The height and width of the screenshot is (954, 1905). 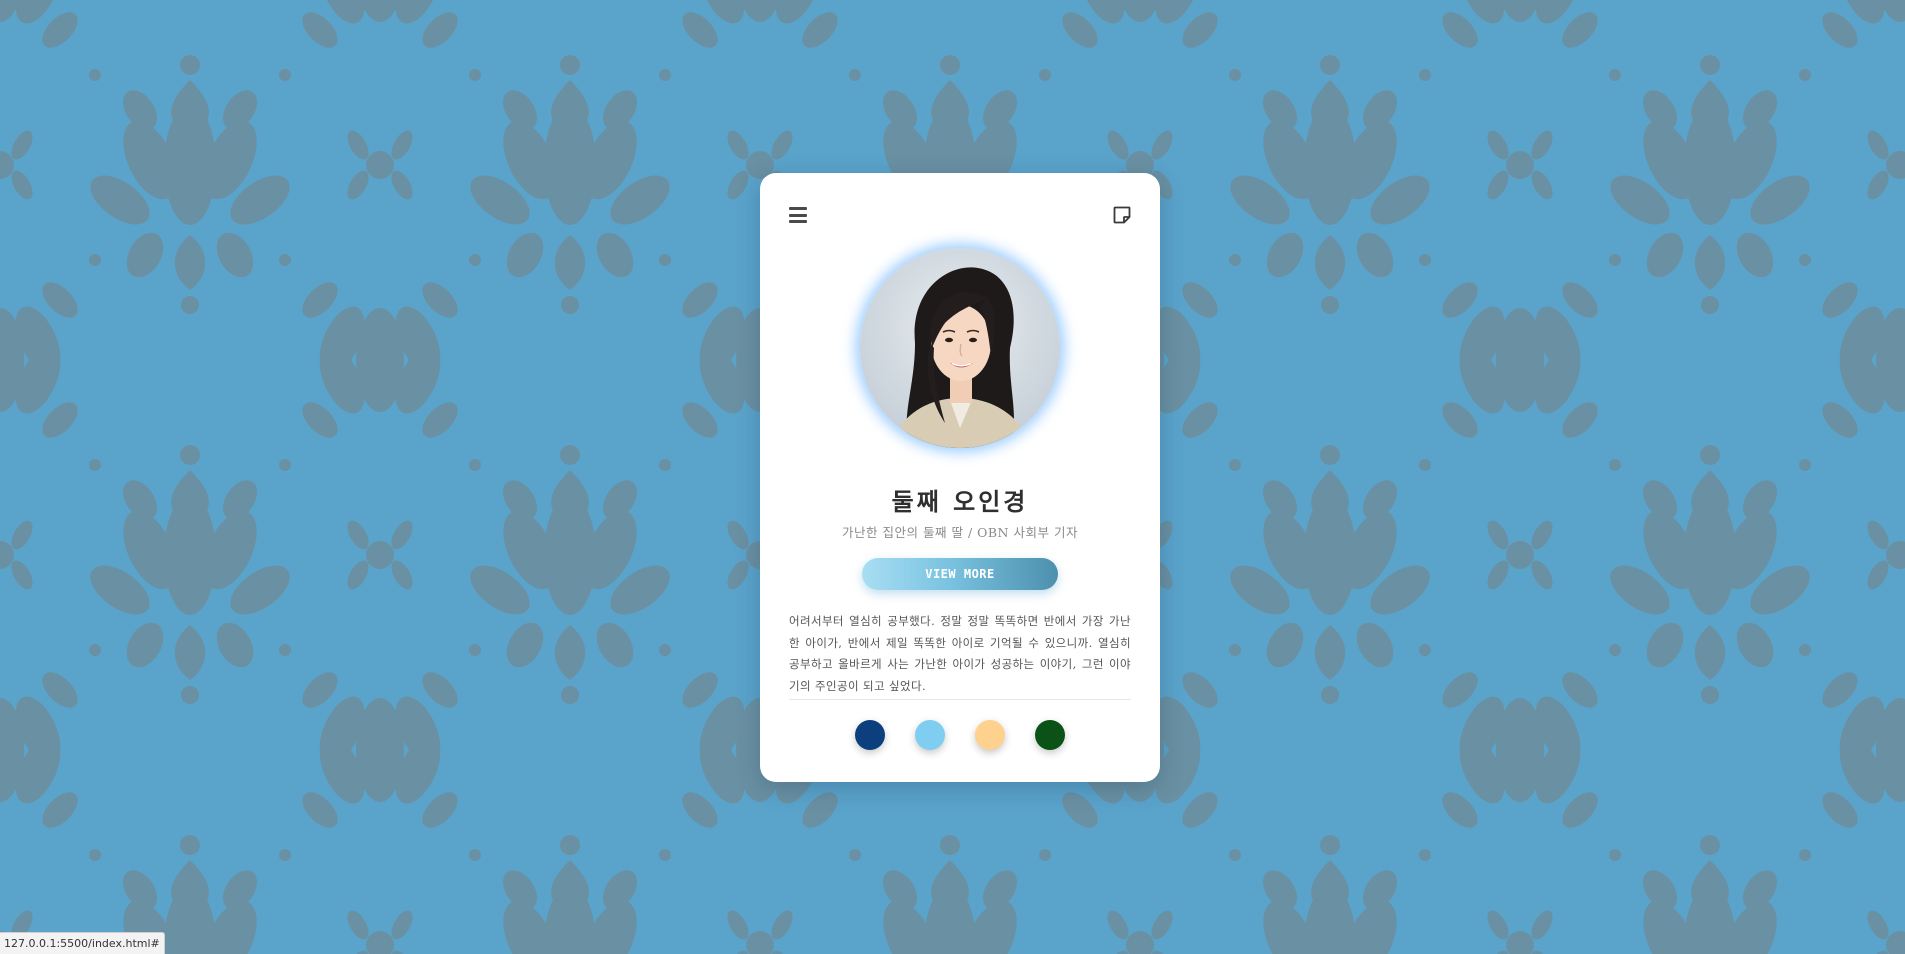 What do you see at coordinates (82, 943) in the screenshot?
I see `browser-status-url: 127.0.0.1:5500/index.html#` at bounding box center [82, 943].